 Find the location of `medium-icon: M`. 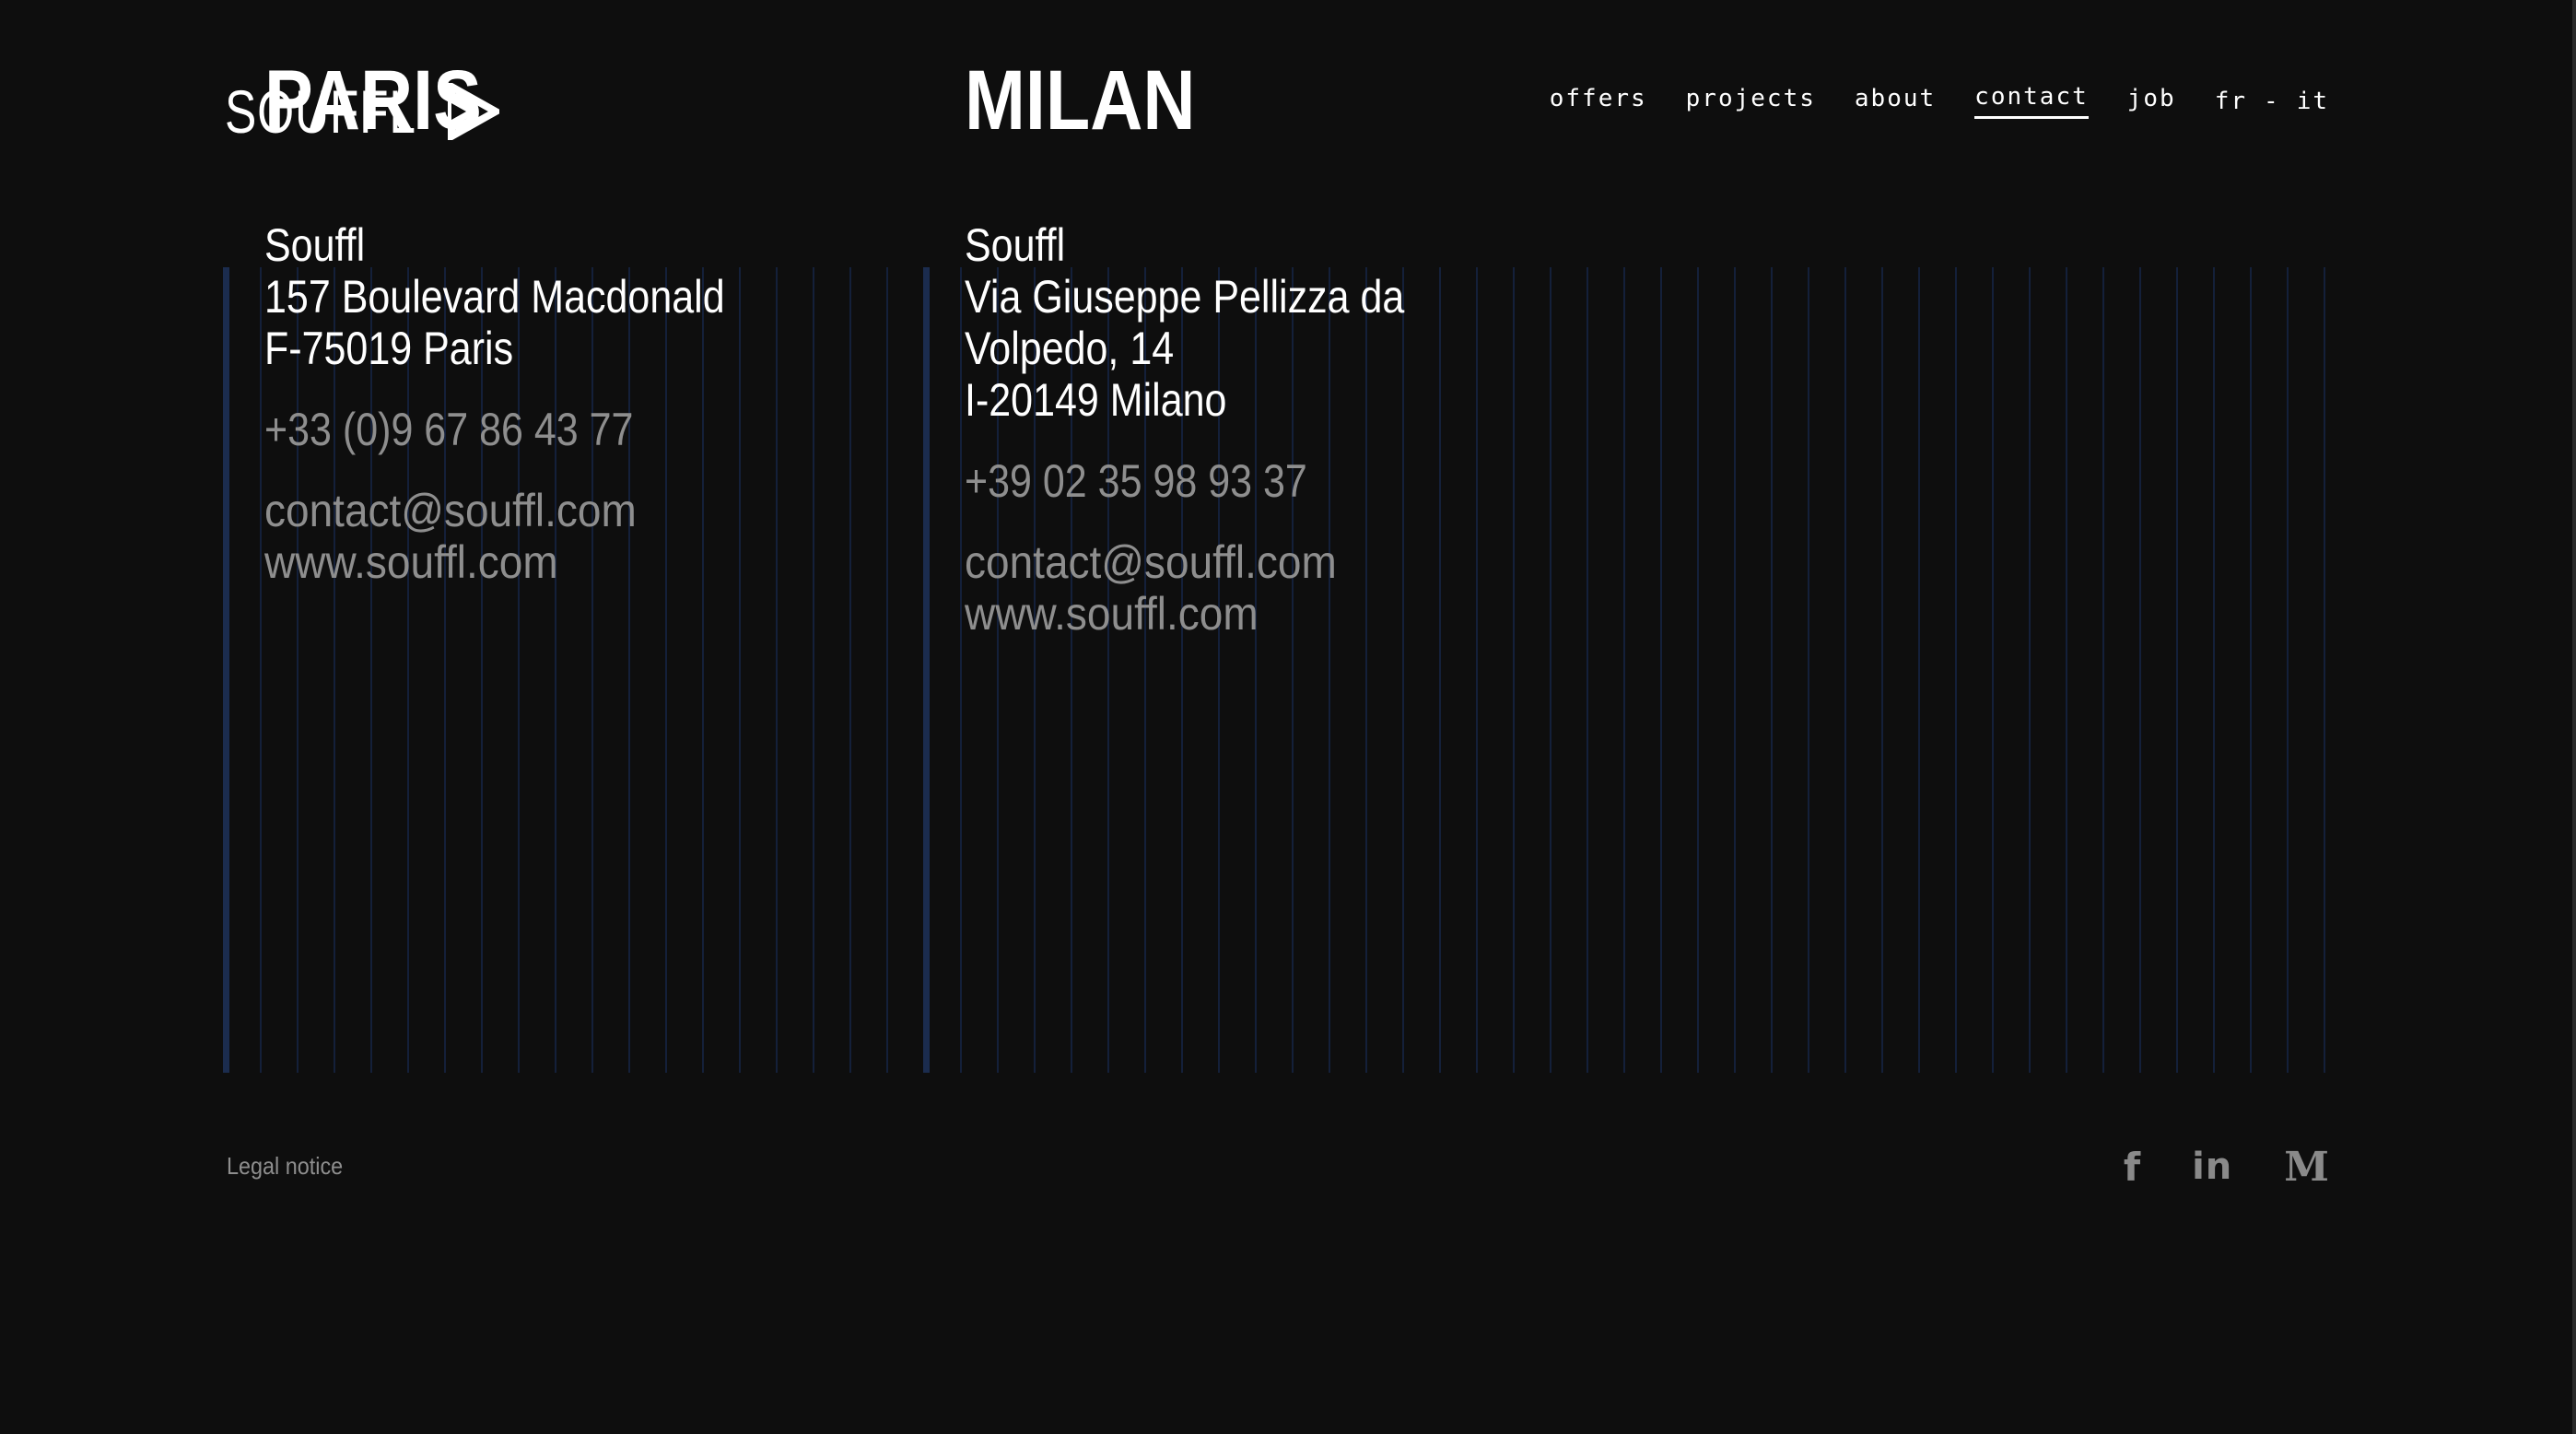

medium-icon: M is located at coordinates (2306, 1167).